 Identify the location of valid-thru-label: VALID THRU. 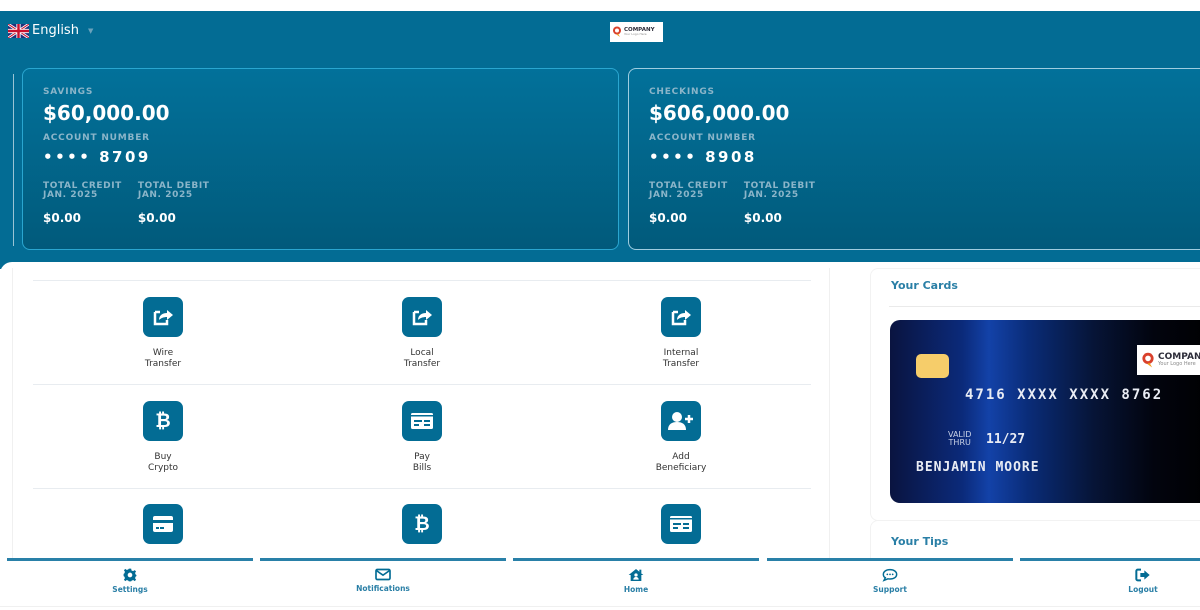
(959, 439).